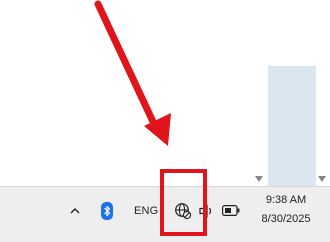 The image size is (330, 242). I want to click on bluetooth-icon, so click(107, 211).